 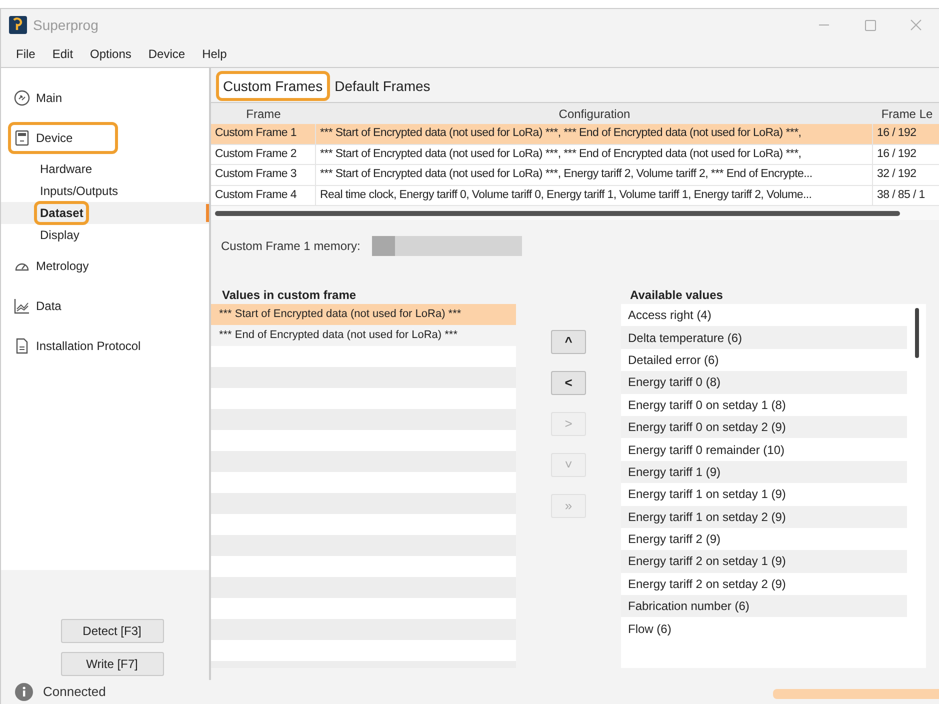 I want to click on list-item: Energy tariff 2 on setday 1 (9), so click(x=764, y=561).